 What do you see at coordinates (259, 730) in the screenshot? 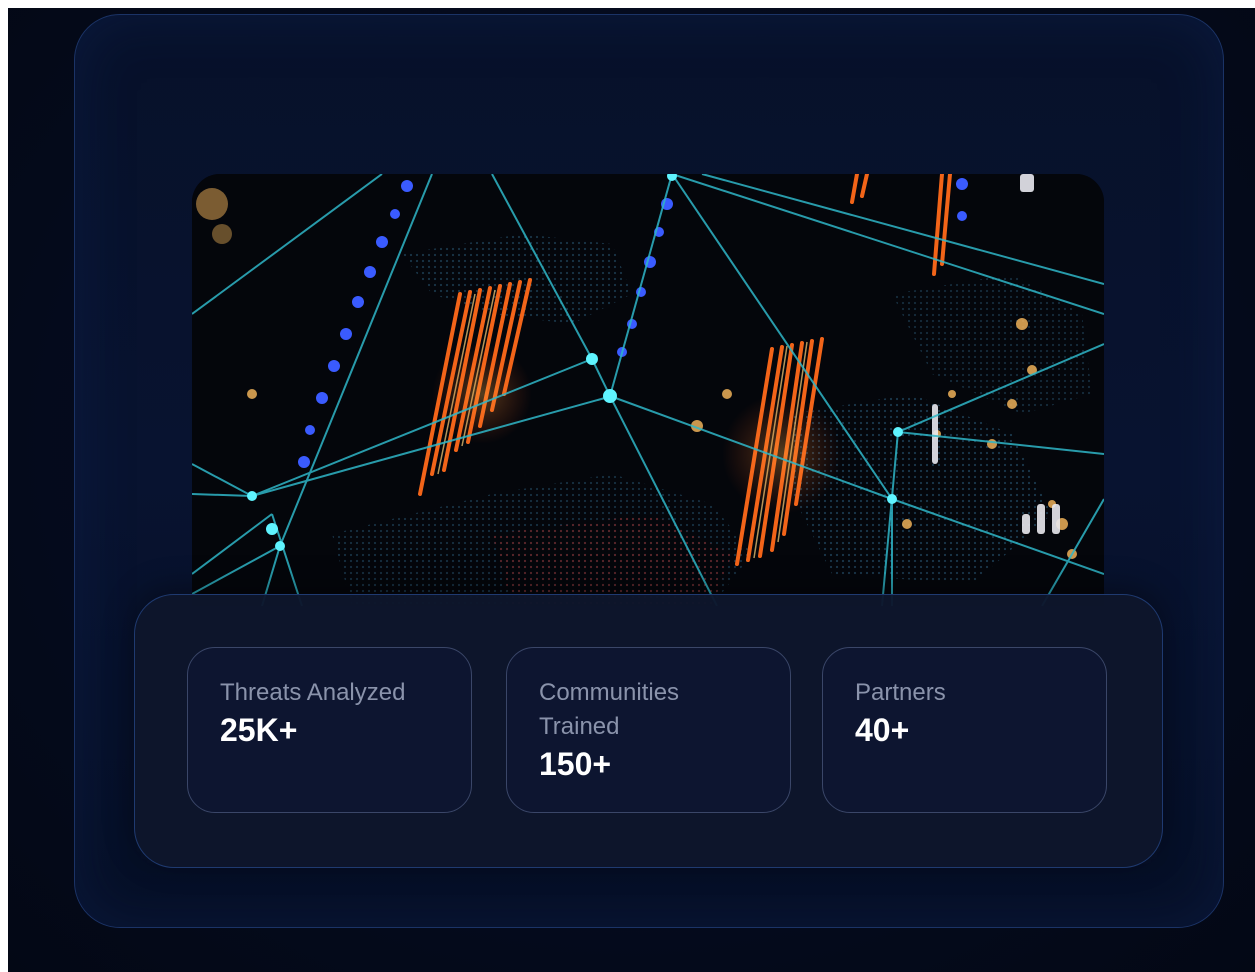
I see `stat-value: 25K+` at bounding box center [259, 730].